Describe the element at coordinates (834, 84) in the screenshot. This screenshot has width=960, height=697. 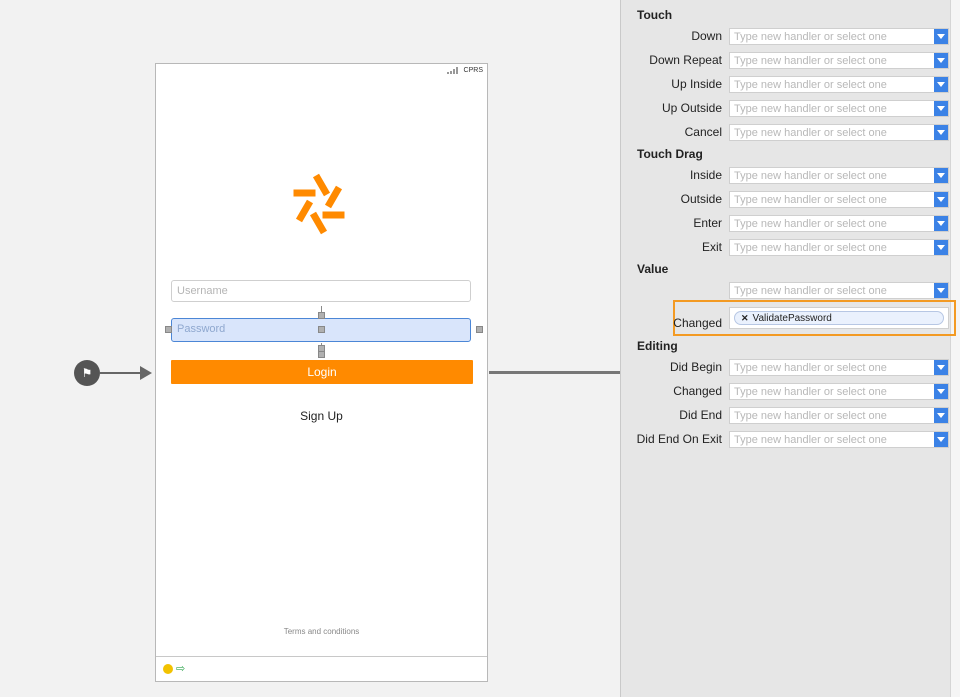
I see `handler-input-up-inside` at that location.